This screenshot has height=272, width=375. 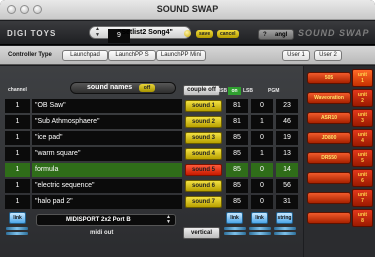 I want to click on unit-select-button: unit 5, so click(x=362, y=158).